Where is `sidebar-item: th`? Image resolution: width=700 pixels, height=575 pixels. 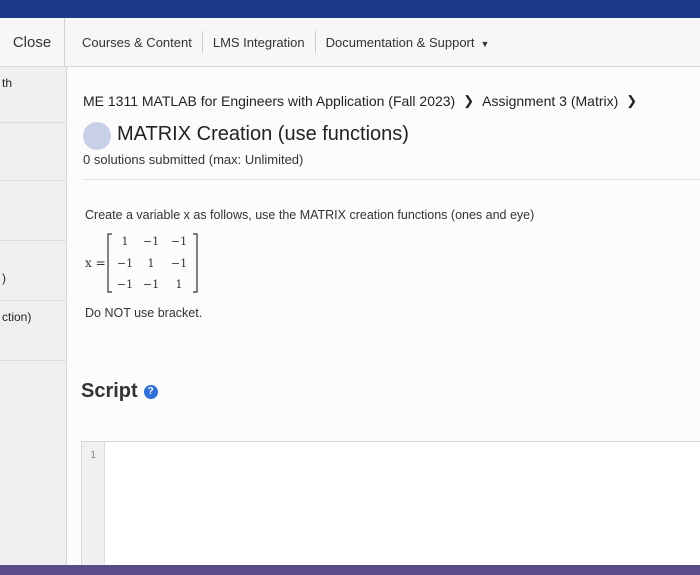 sidebar-item: th is located at coordinates (33, 95).